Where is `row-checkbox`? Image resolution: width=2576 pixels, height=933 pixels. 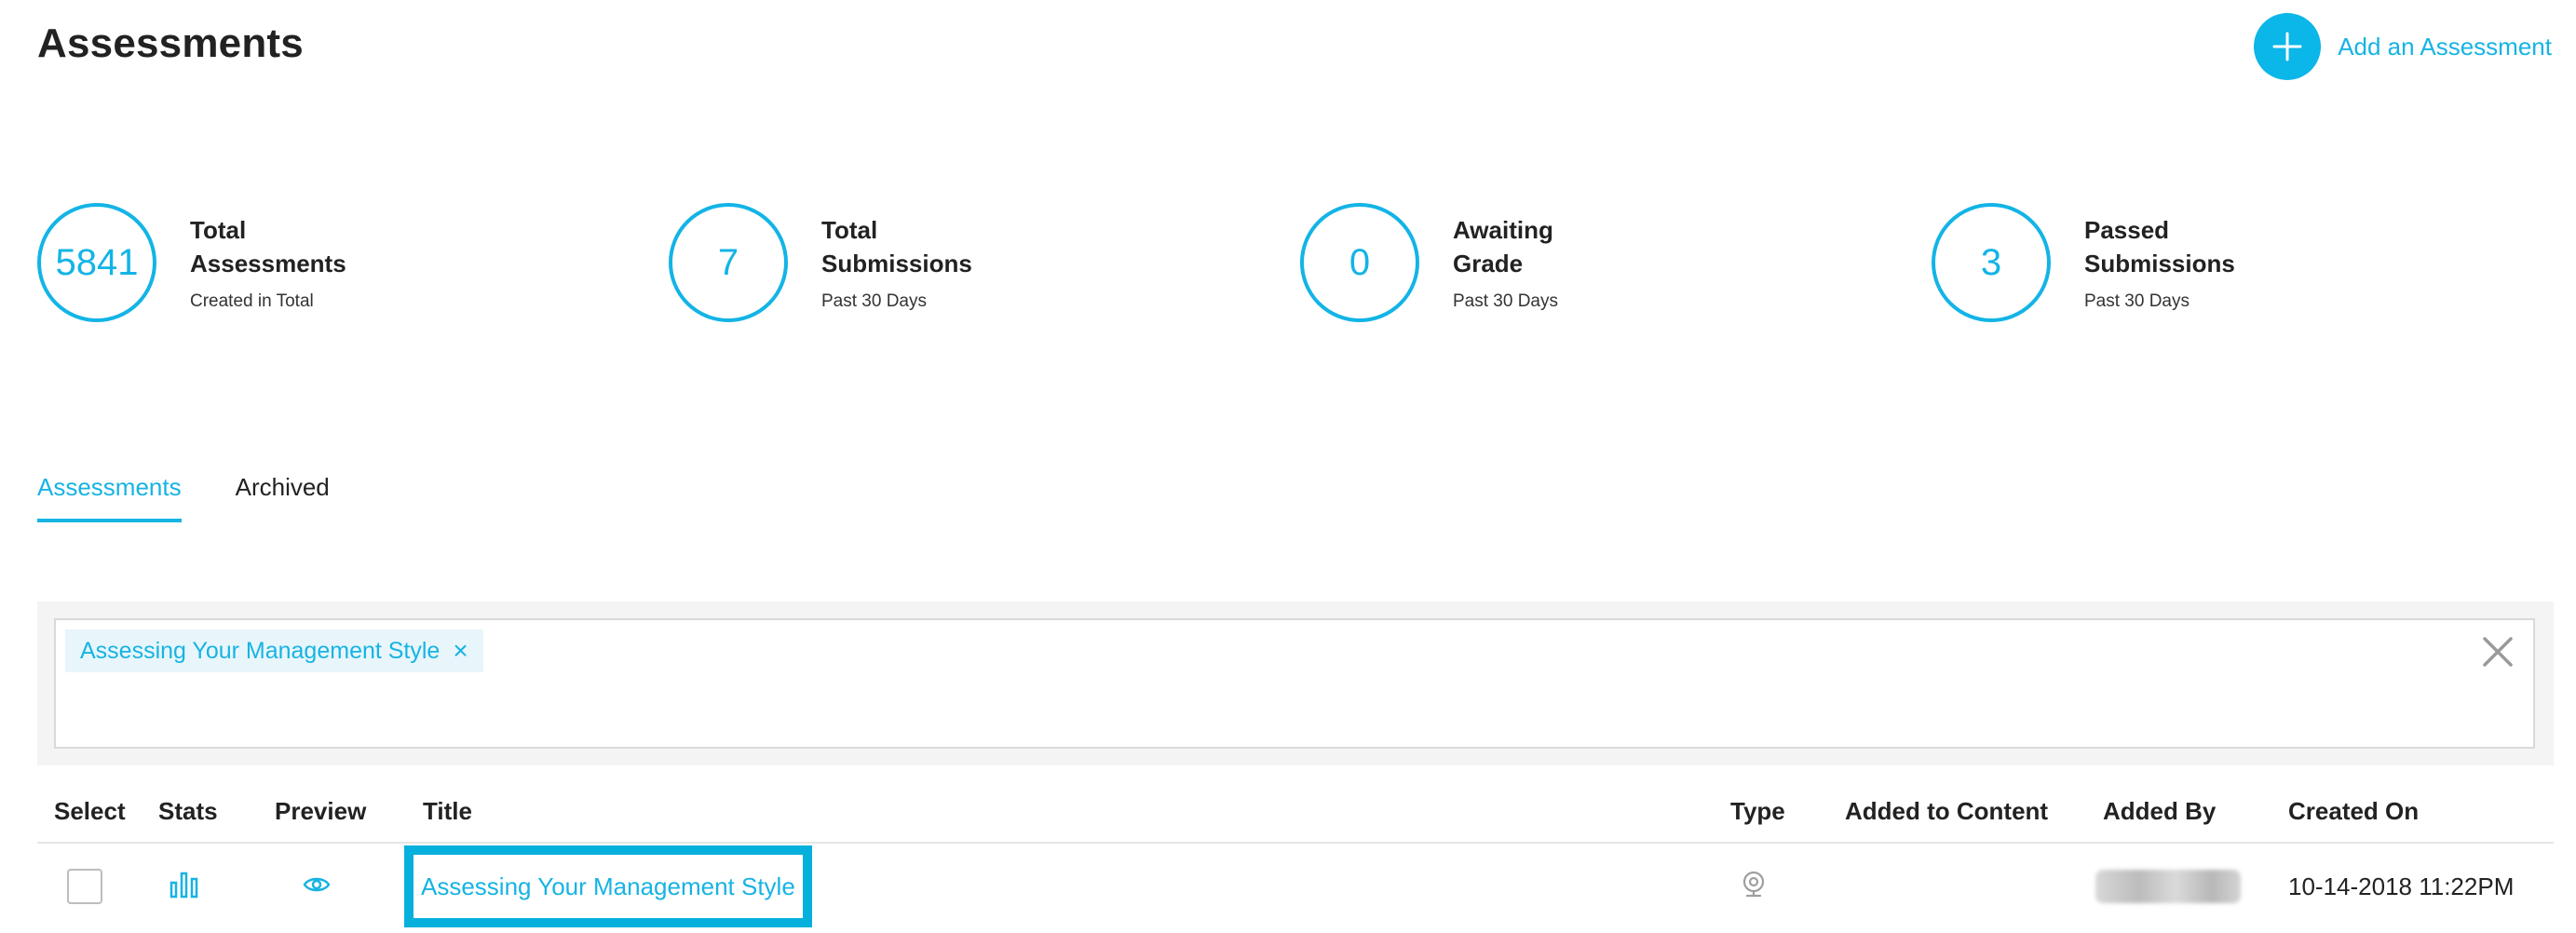 row-checkbox is located at coordinates (84, 886).